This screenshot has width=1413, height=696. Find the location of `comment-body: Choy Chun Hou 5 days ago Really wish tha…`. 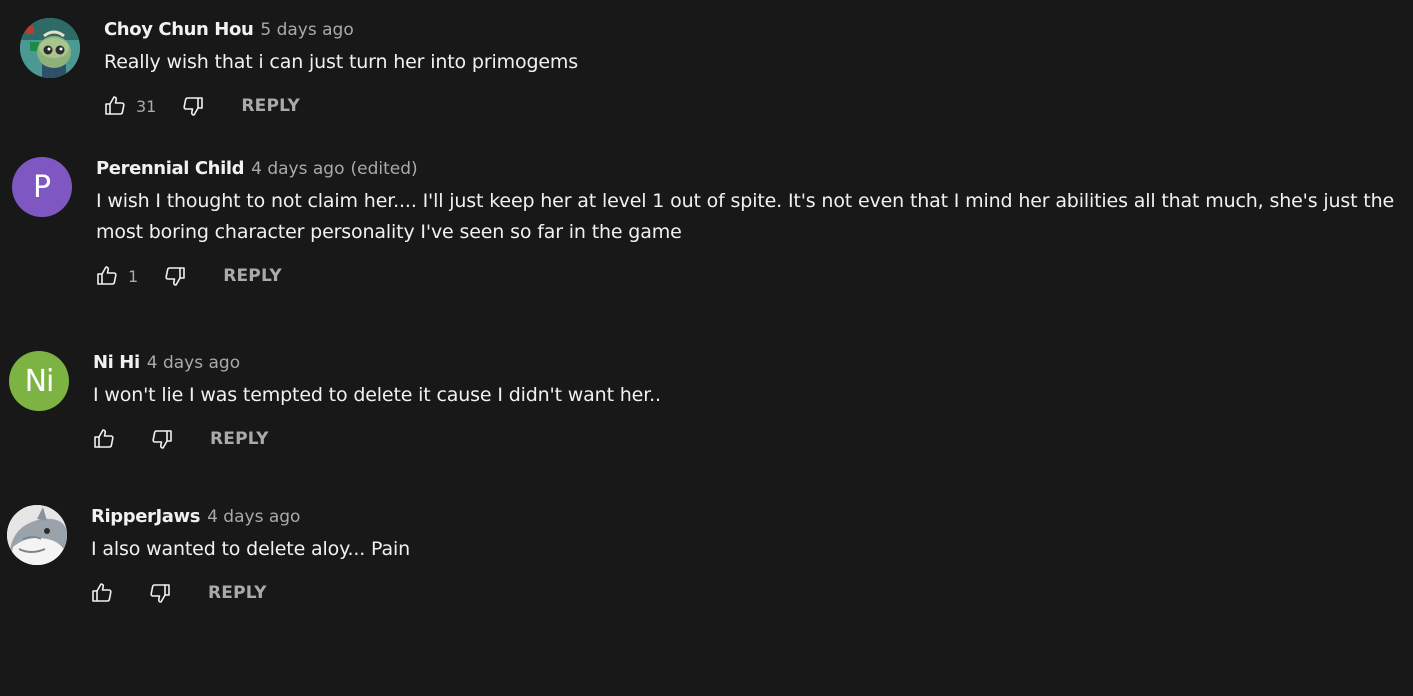

comment-body: Choy Chun Hou 5 days ago Really wish tha… is located at coordinates (341, 71).